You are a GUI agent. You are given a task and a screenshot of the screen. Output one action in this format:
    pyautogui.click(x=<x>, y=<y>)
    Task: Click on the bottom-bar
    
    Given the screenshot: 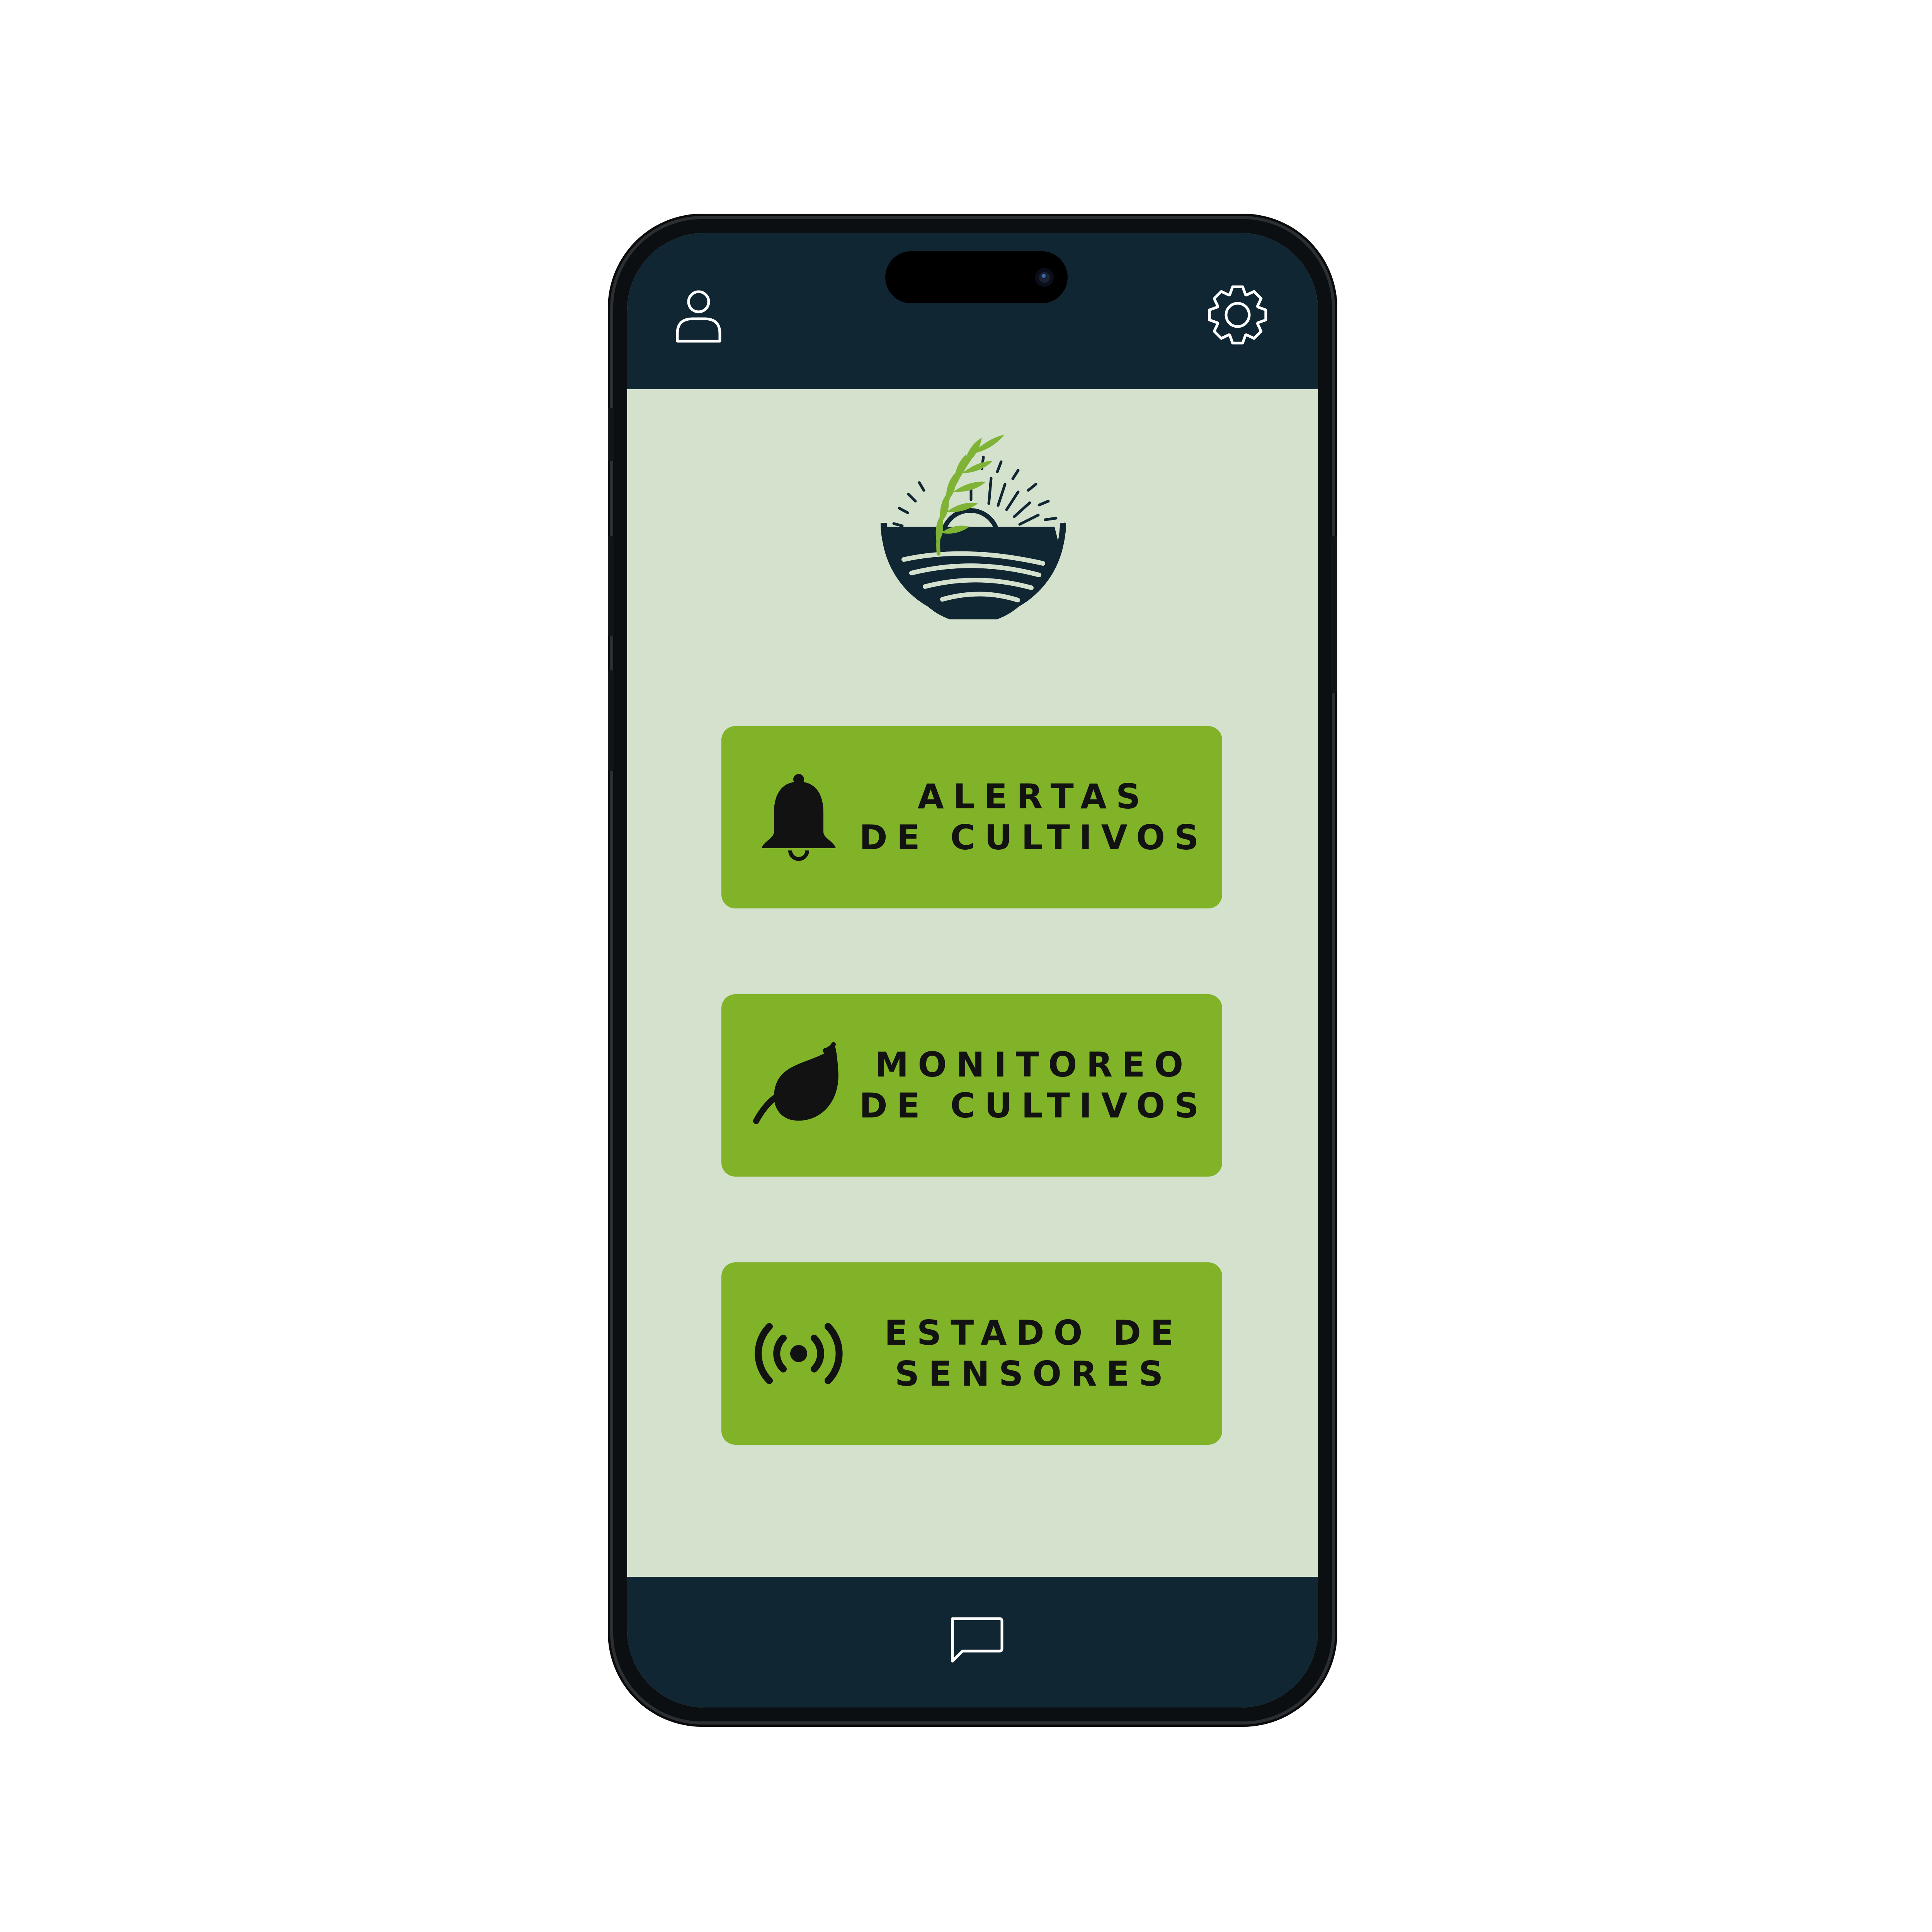 What is the action you would take?
    pyautogui.click(x=972, y=1643)
    